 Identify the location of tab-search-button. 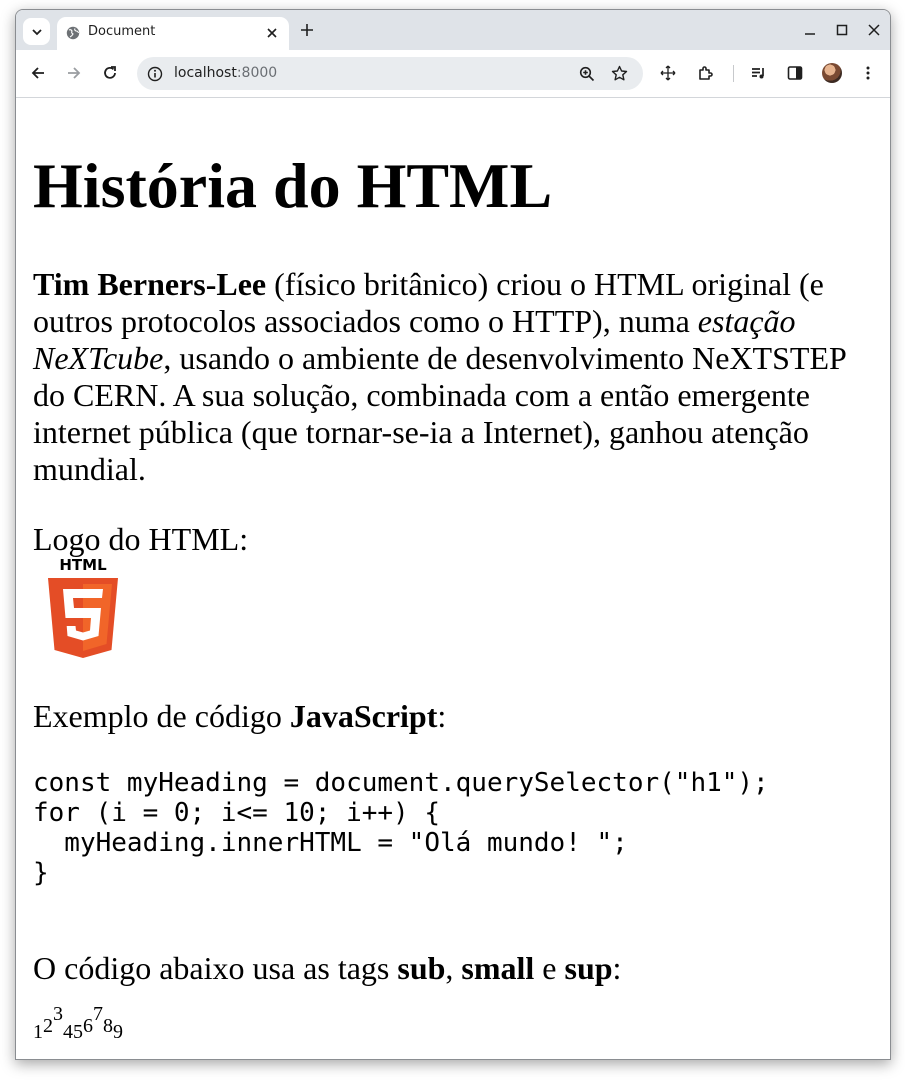
(36, 31).